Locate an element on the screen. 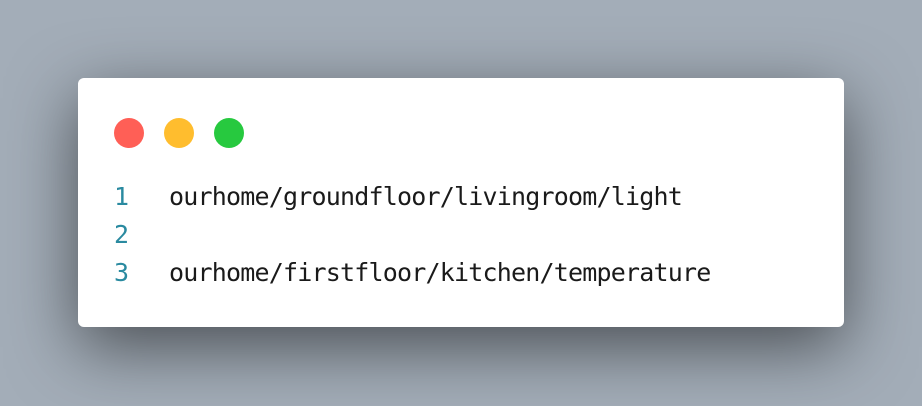 Image resolution: width=922 pixels, height=406 pixels. line-number: 2 is located at coordinates (122, 234).